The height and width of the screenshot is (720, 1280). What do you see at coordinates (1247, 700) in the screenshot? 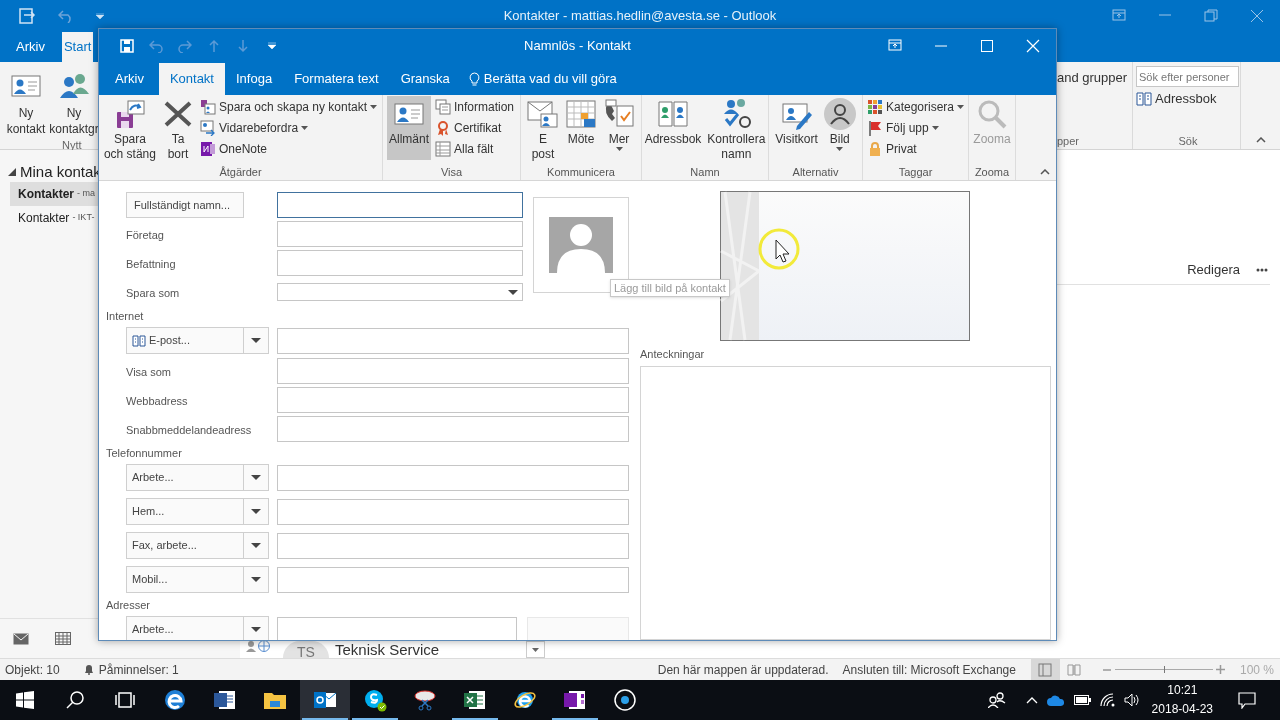
I see `notification-icon` at bounding box center [1247, 700].